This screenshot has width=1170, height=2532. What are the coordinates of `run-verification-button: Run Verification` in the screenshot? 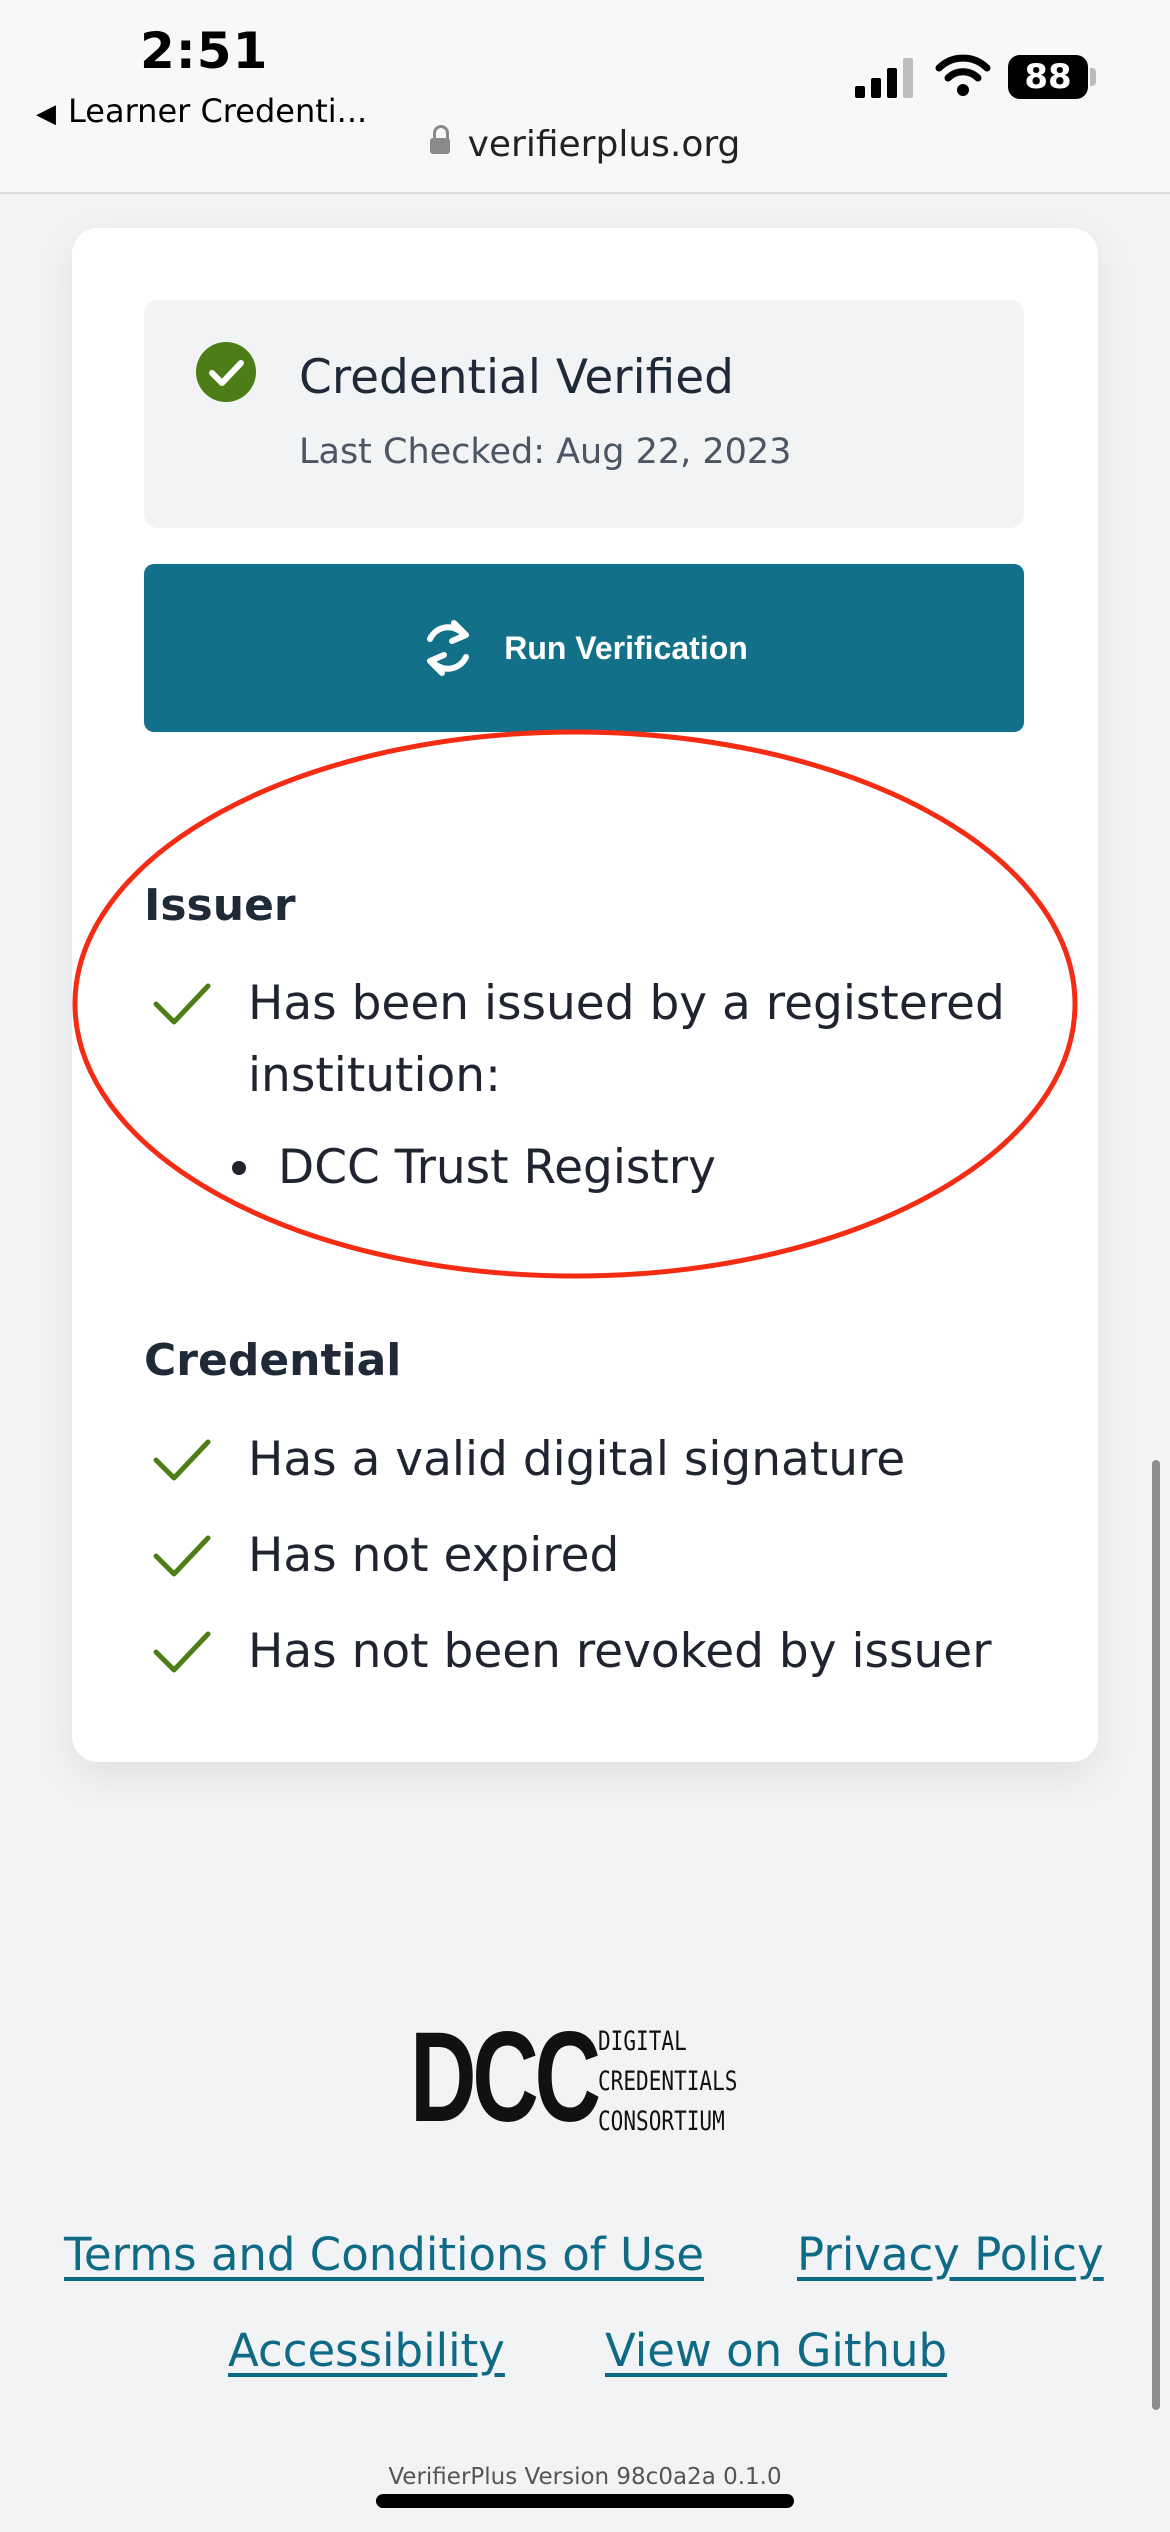 It's located at (584, 648).